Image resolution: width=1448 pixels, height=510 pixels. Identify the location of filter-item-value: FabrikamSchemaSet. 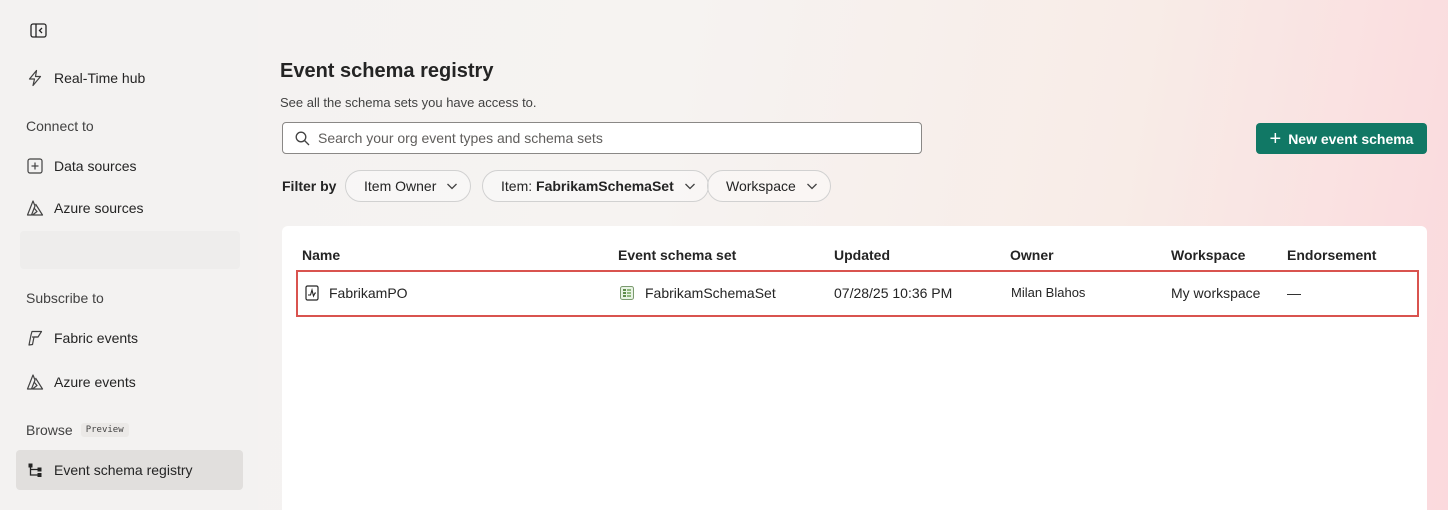
(605, 186).